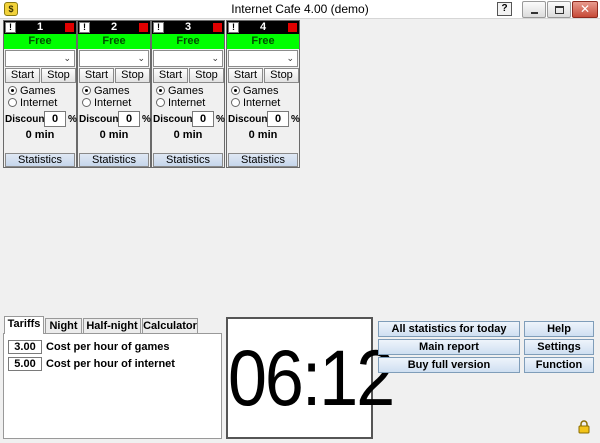 This screenshot has width=600, height=443. What do you see at coordinates (559, 329) in the screenshot?
I see `help-button: Help` at bounding box center [559, 329].